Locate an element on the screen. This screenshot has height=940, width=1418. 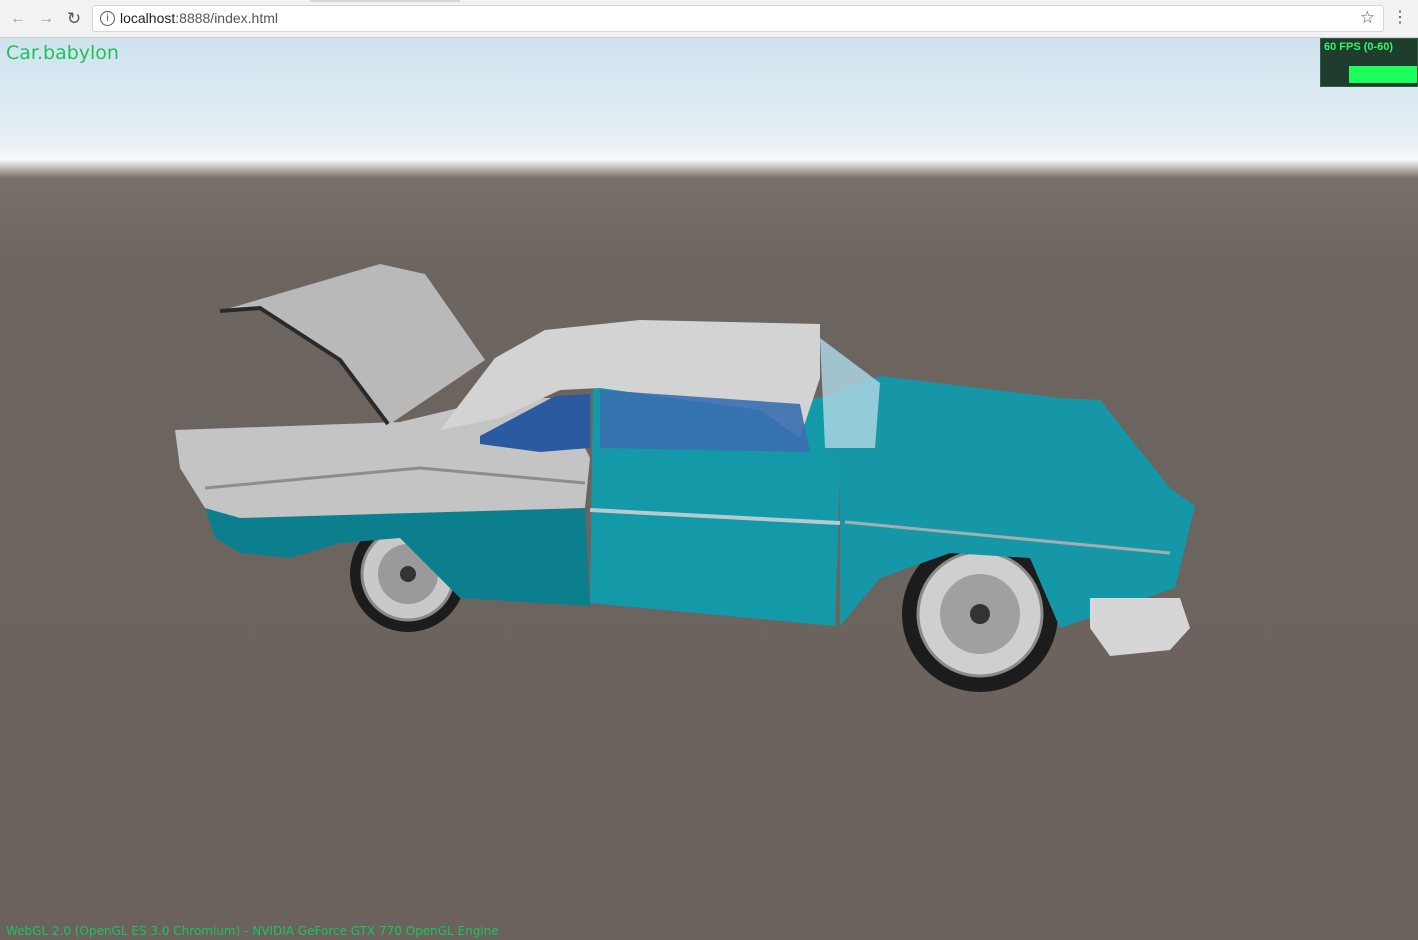
fps-graph is located at coordinates (1383, 74).